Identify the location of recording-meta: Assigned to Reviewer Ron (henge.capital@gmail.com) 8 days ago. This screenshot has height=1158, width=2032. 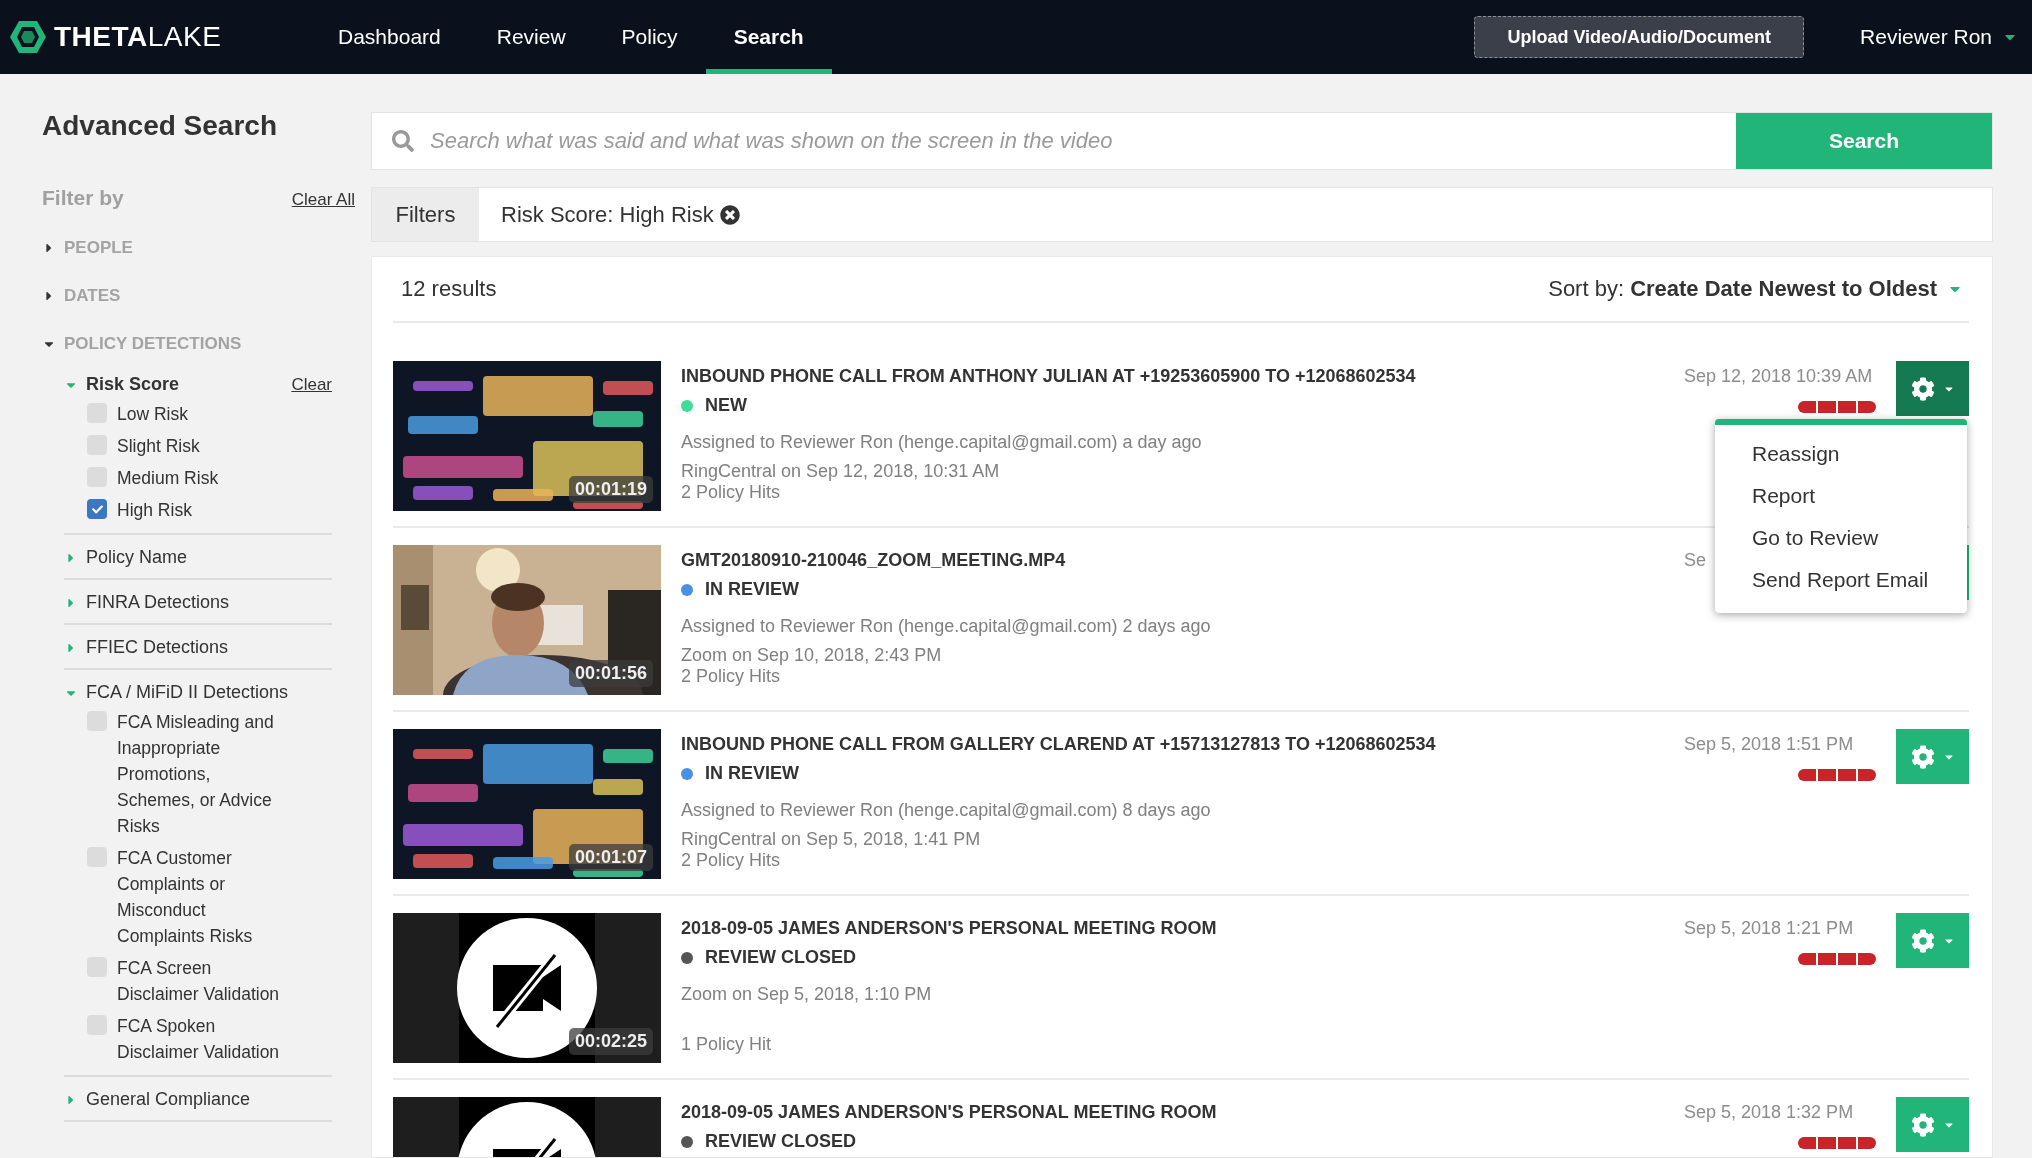
(946, 810).